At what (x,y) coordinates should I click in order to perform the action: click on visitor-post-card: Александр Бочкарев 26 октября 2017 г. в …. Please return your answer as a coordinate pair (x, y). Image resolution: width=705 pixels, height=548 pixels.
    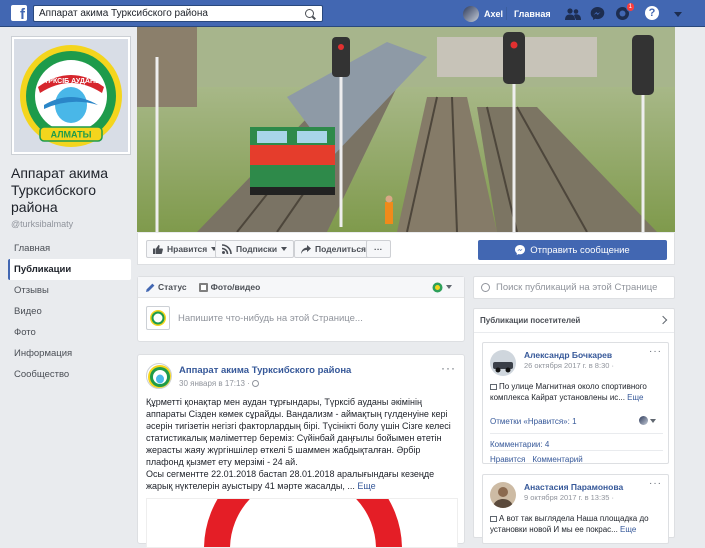
    Looking at the image, I should click on (575, 403).